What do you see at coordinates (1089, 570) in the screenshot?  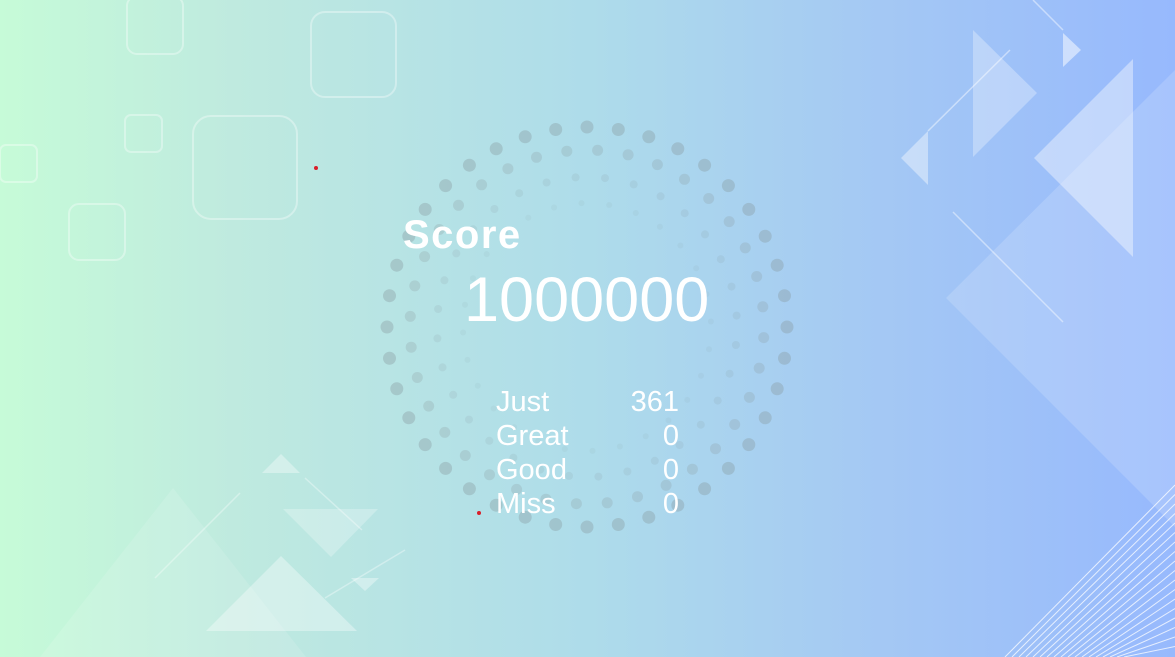 I see `fan-lines` at bounding box center [1089, 570].